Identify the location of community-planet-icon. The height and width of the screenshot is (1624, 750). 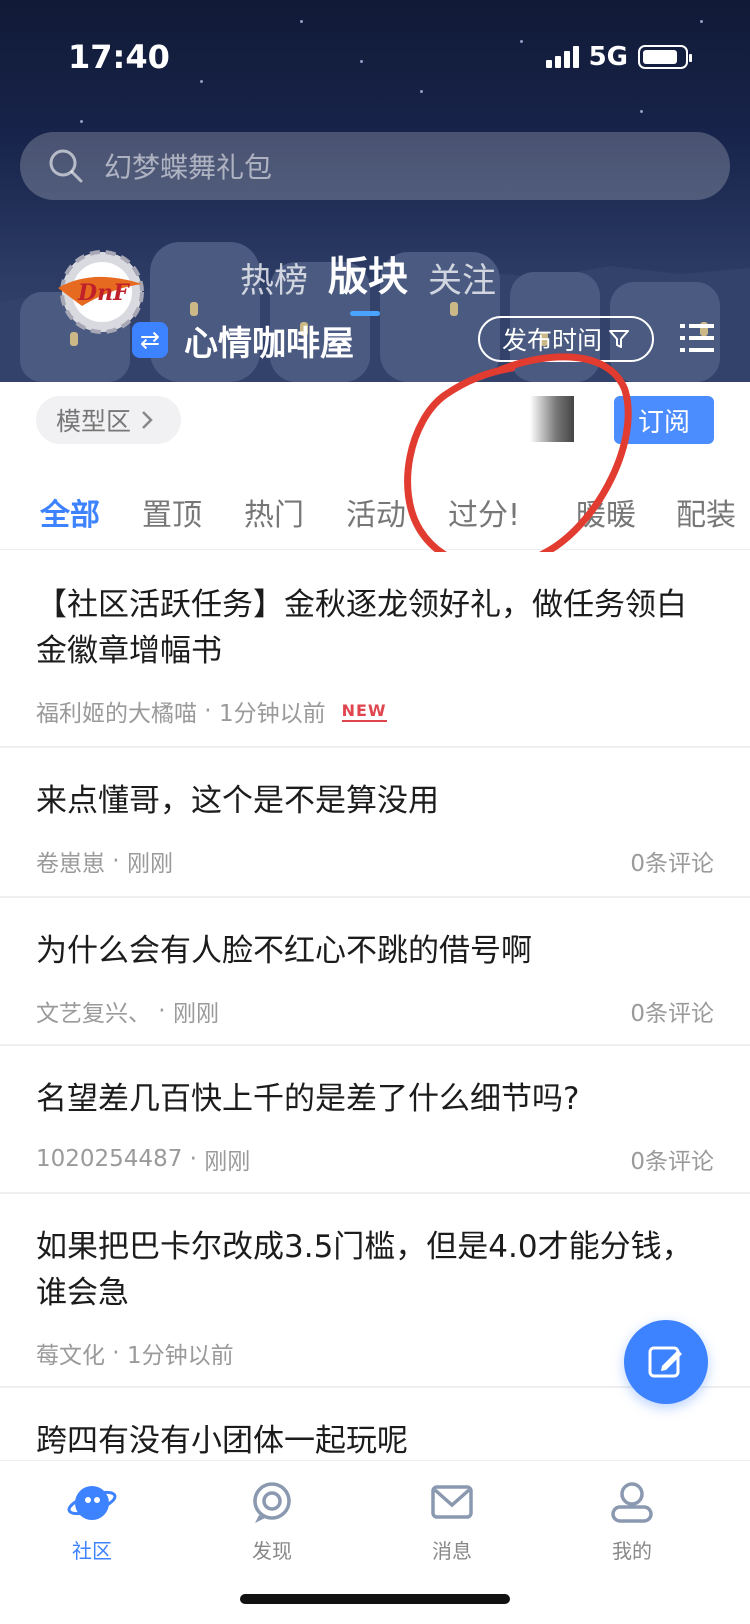
(92, 1503).